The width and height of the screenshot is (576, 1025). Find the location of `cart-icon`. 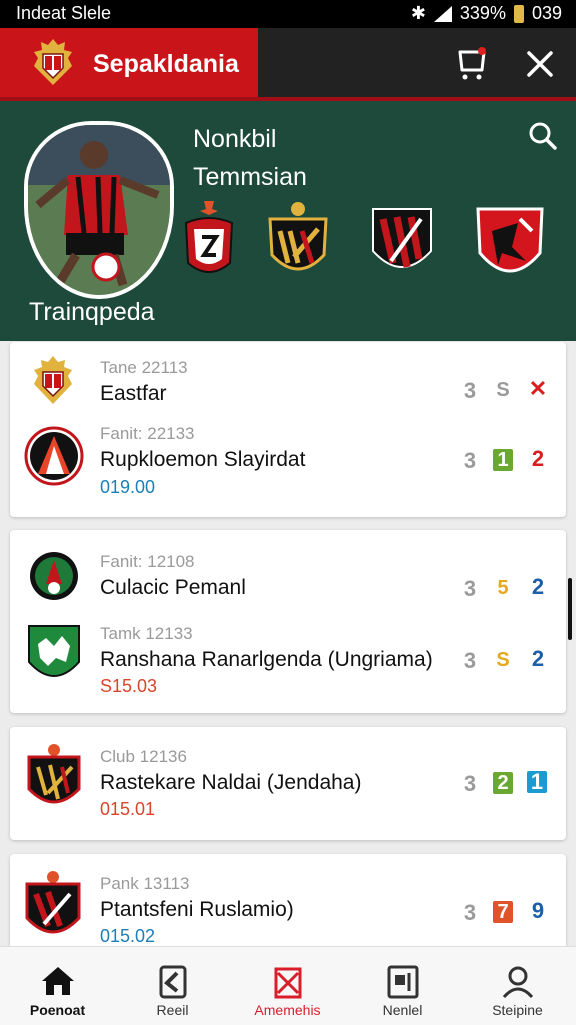

cart-icon is located at coordinates (472, 63).